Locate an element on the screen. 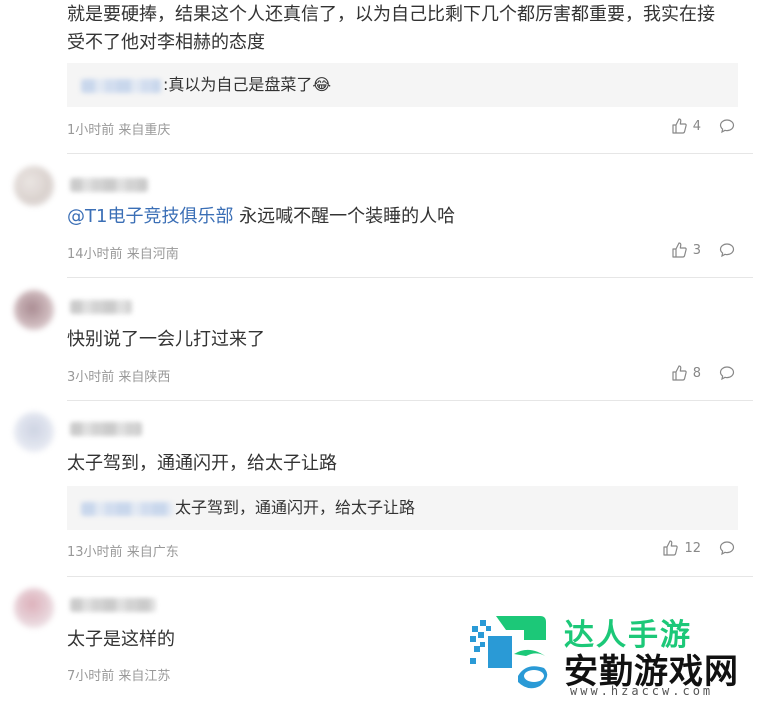 Image resolution: width=759 pixels, height=702 pixels. comment-actions: 8 is located at coordinates (703, 373).